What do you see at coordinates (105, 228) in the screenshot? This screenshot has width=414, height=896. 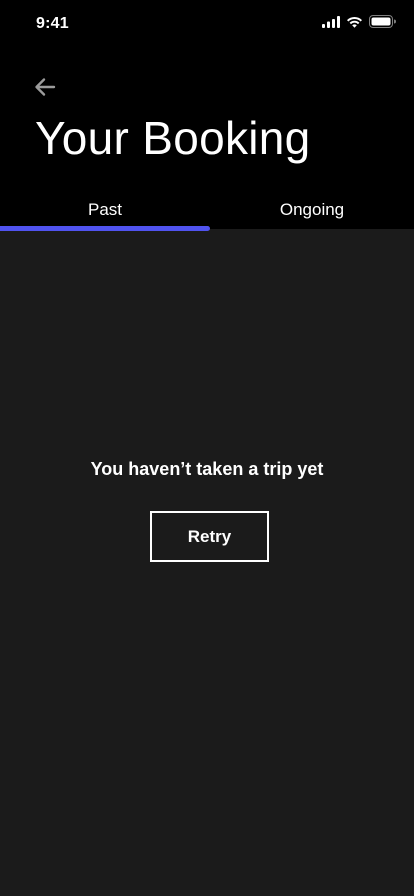 I see `active-tab-indicator` at bounding box center [105, 228].